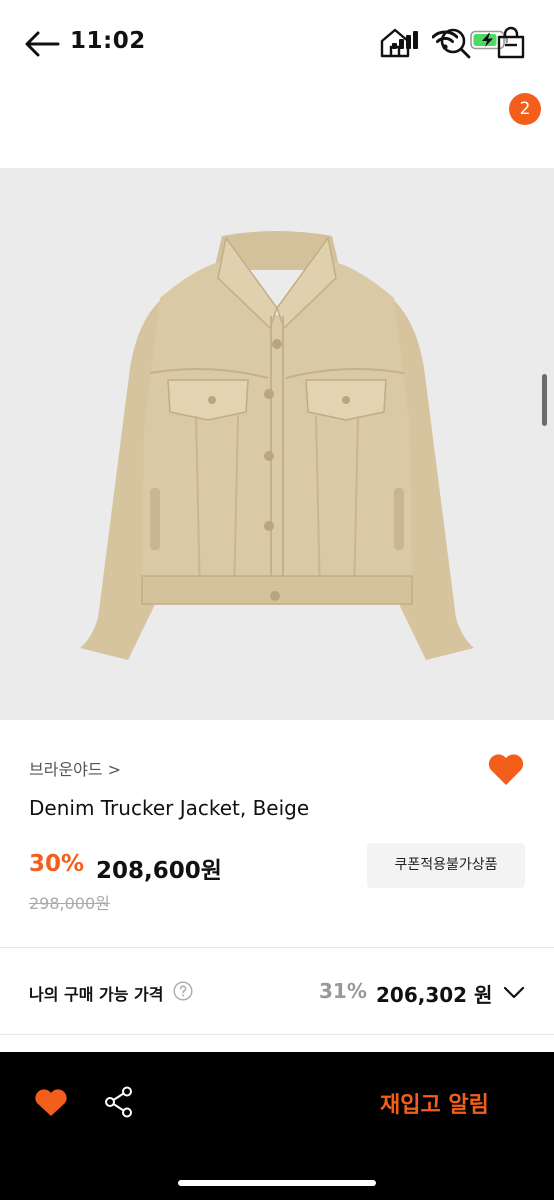 This screenshot has width=554, height=1200. Describe the element at coordinates (544, 400) in the screenshot. I see `image-scroll-indicator` at that location.